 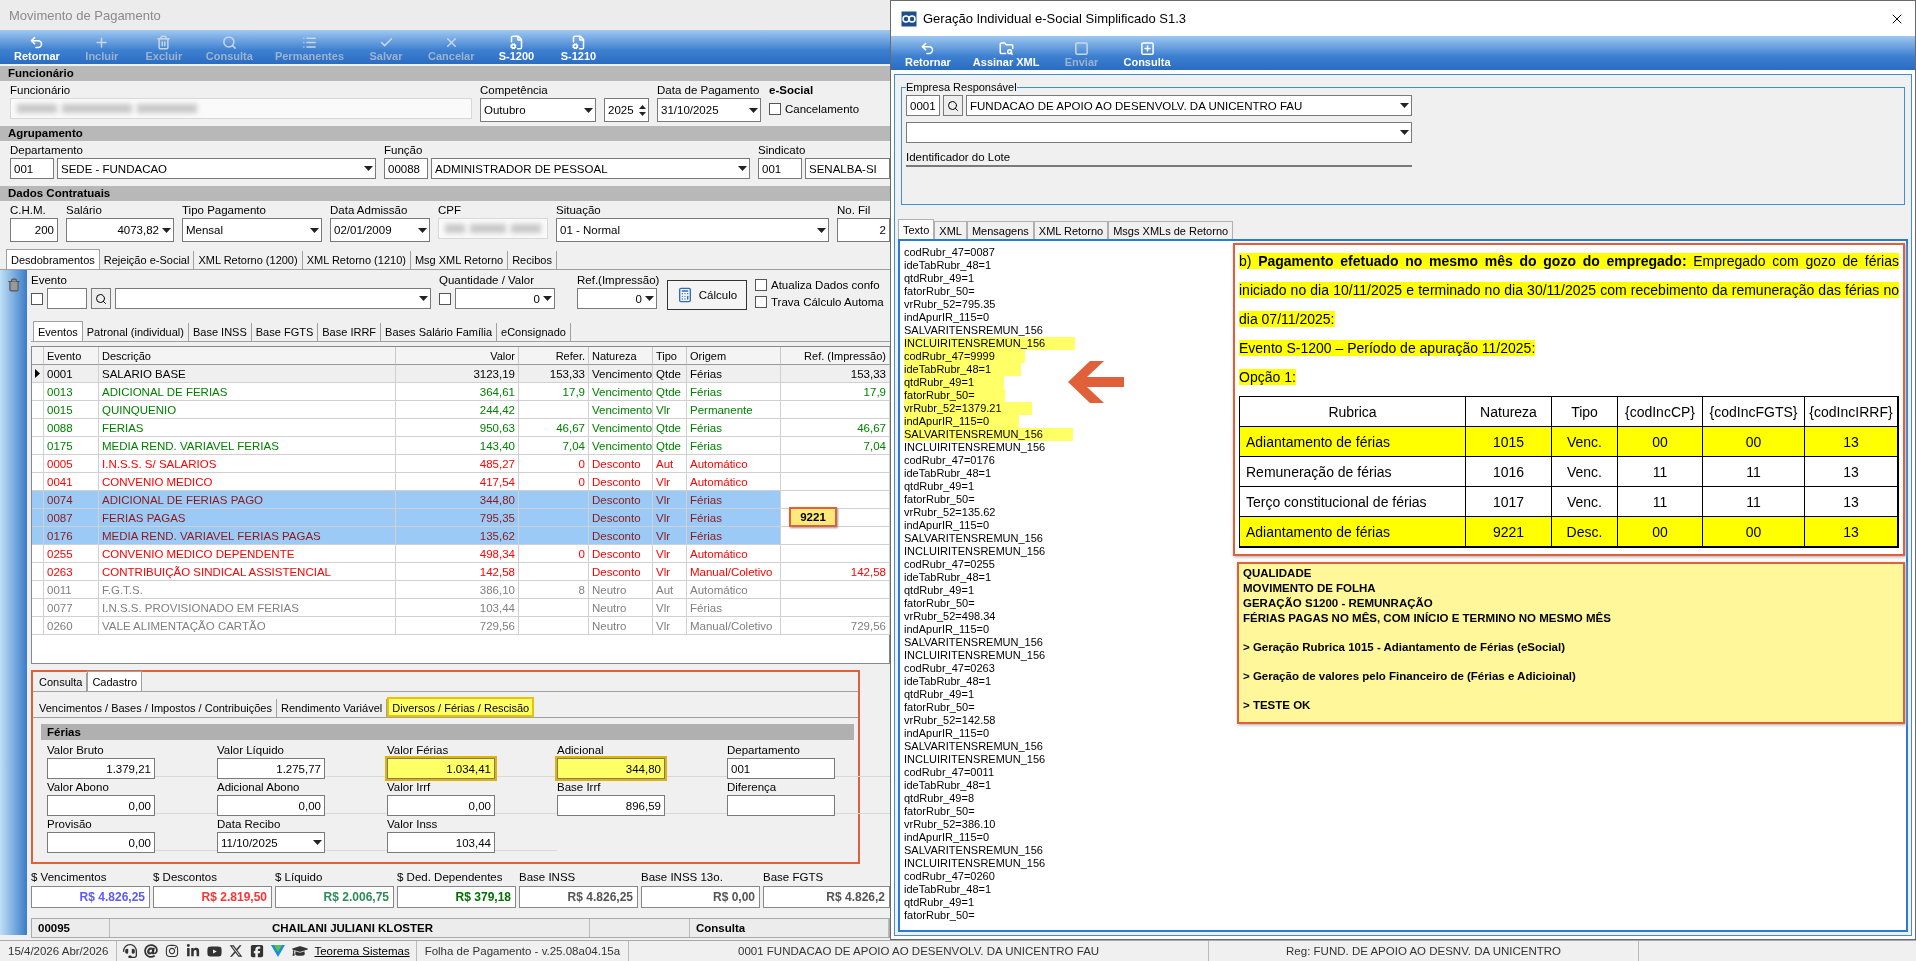 What do you see at coordinates (457, 500) in the screenshot?
I see `table-cell: 344,80` at bounding box center [457, 500].